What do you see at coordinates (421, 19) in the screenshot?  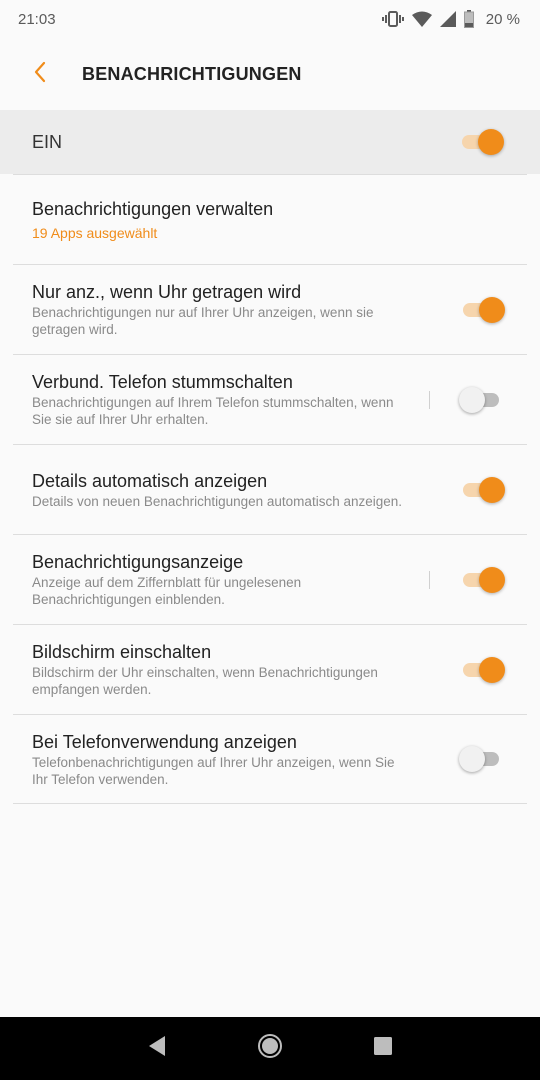 I see `wifi-icon` at bounding box center [421, 19].